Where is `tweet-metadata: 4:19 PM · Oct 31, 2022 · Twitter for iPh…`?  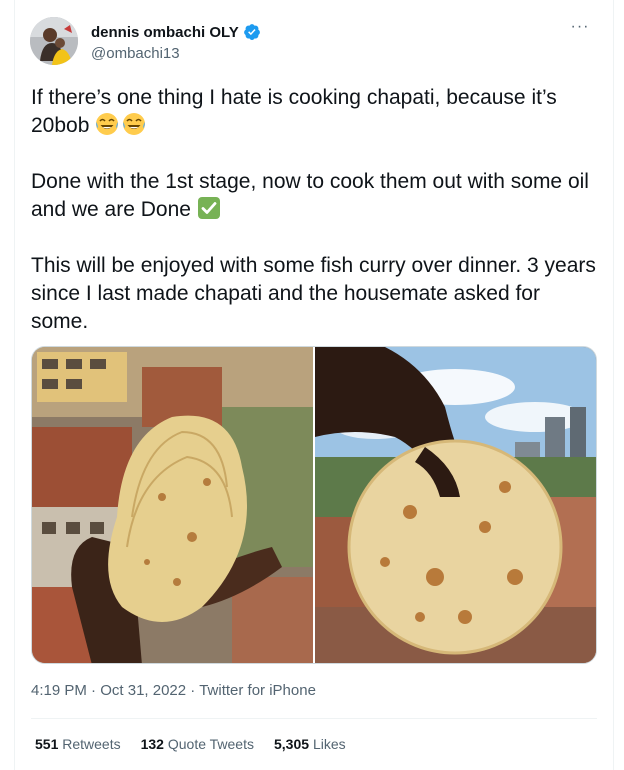
tweet-metadata: 4:19 PM · Oct 31, 2022 · Twitter for iPh… is located at coordinates (173, 690).